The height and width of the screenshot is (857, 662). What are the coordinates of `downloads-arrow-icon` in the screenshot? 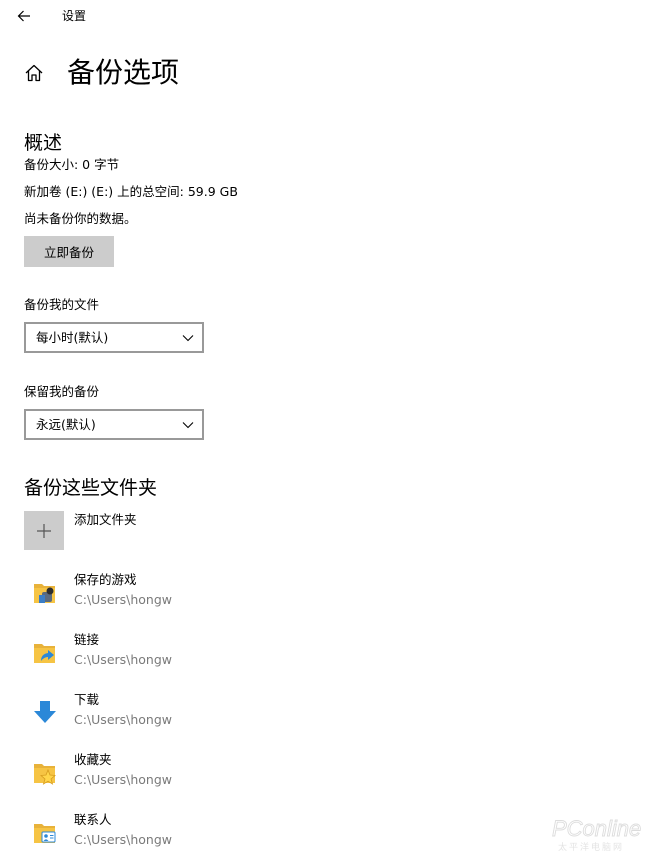 It's located at (45, 712).